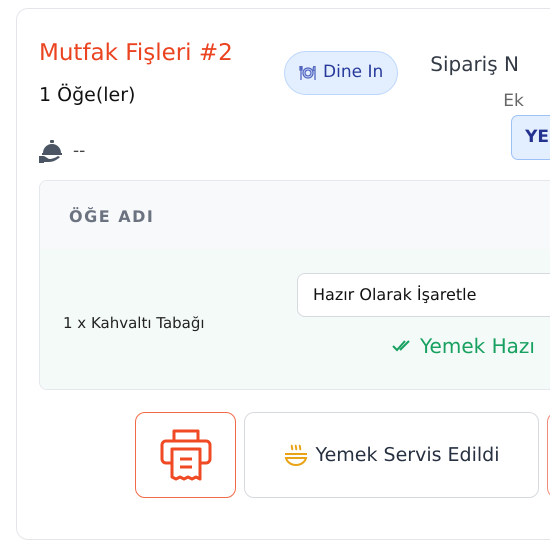  Describe the element at coordinates (423, 295) in the screenshot. I see `action-select: Hazır Olarak İşaretle` at that location.